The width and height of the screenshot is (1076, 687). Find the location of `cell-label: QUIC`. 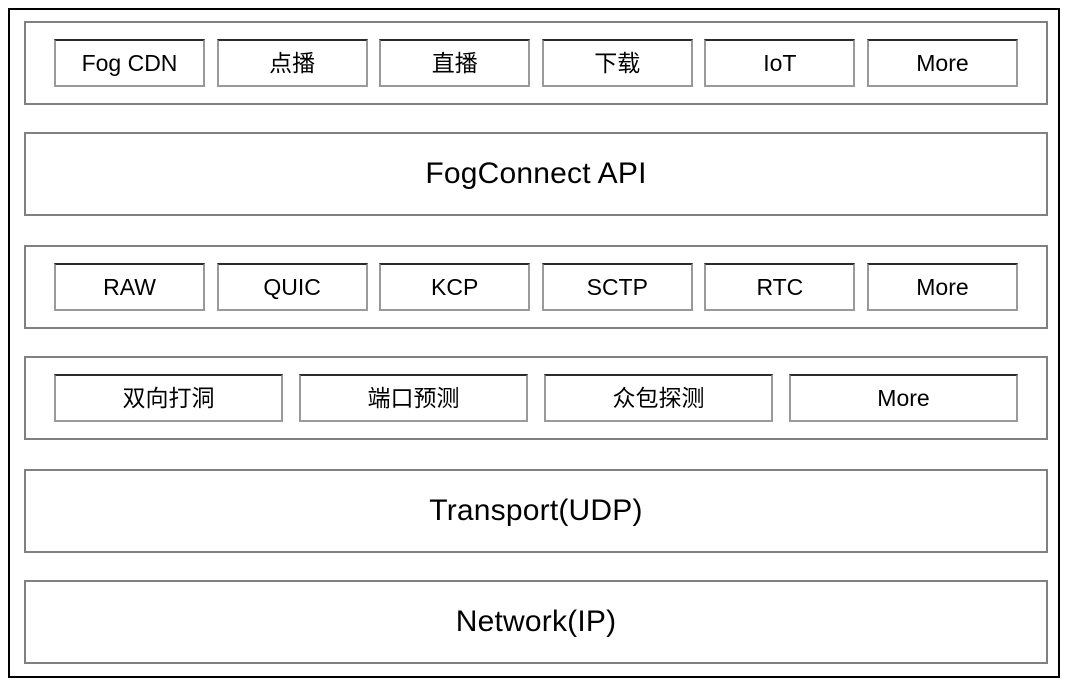

cell-label: QUIC is located at coordinates (292, 286).